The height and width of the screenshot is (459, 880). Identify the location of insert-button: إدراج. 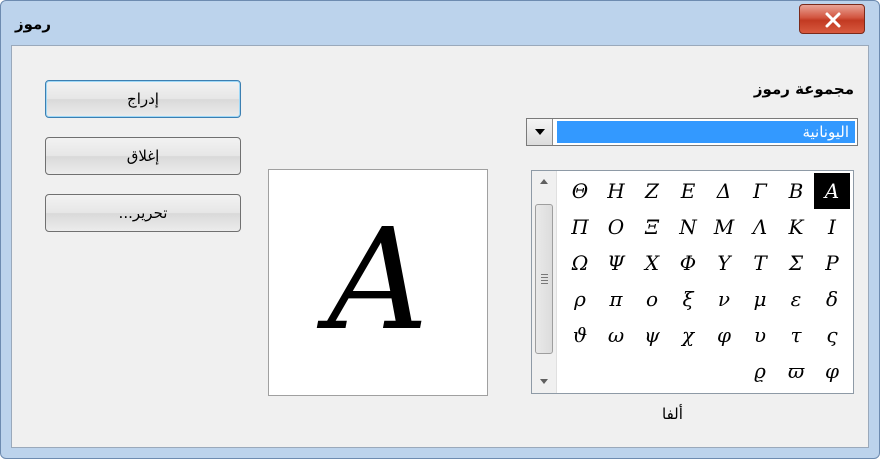
(143, 99).